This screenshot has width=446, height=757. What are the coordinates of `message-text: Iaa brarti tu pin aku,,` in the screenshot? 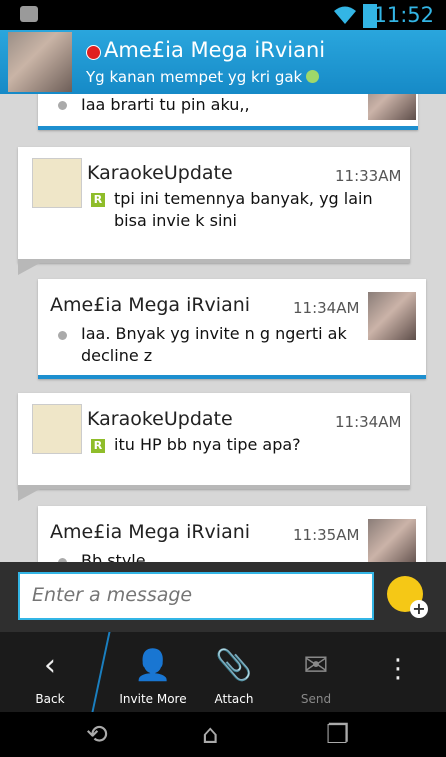 It's located at (165, 104).